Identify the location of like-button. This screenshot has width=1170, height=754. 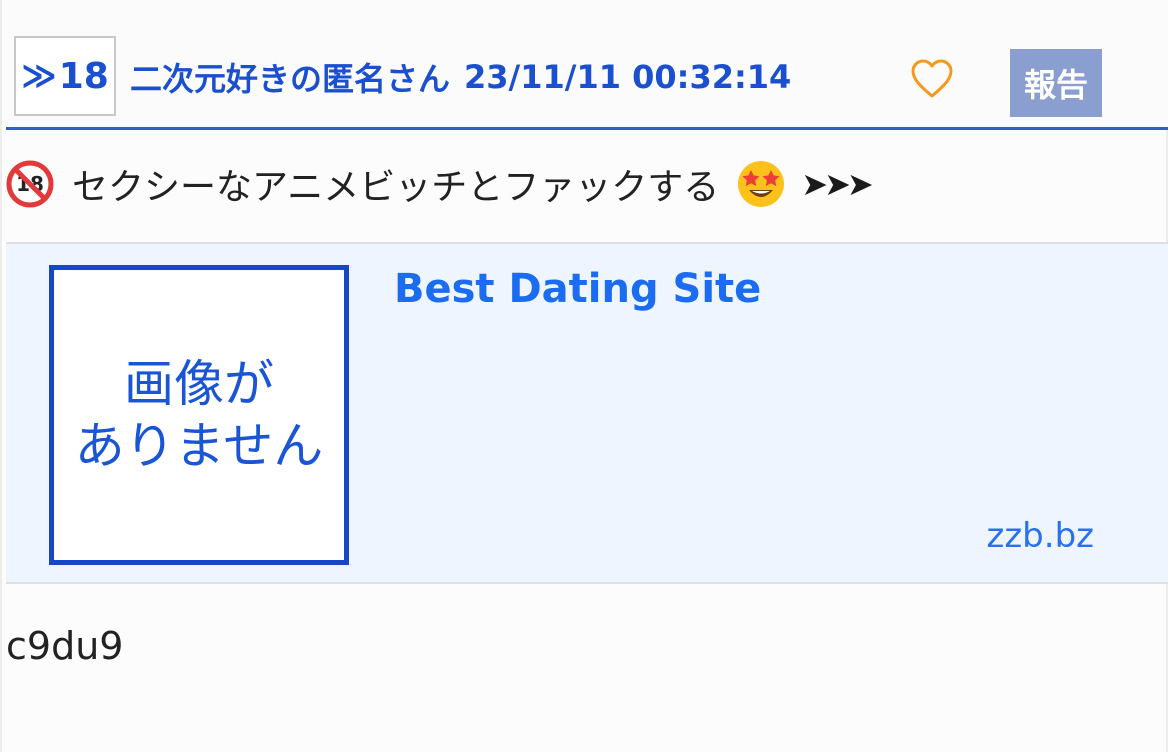
(932, 79).